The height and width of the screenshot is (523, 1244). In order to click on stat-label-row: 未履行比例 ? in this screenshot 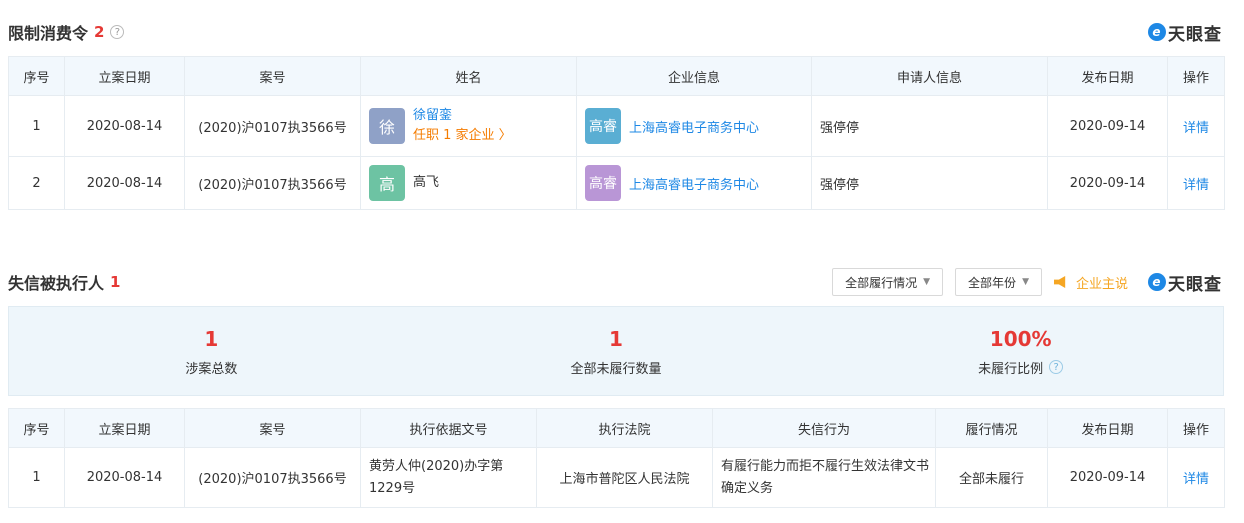, I will do `click(1021, 367)`.